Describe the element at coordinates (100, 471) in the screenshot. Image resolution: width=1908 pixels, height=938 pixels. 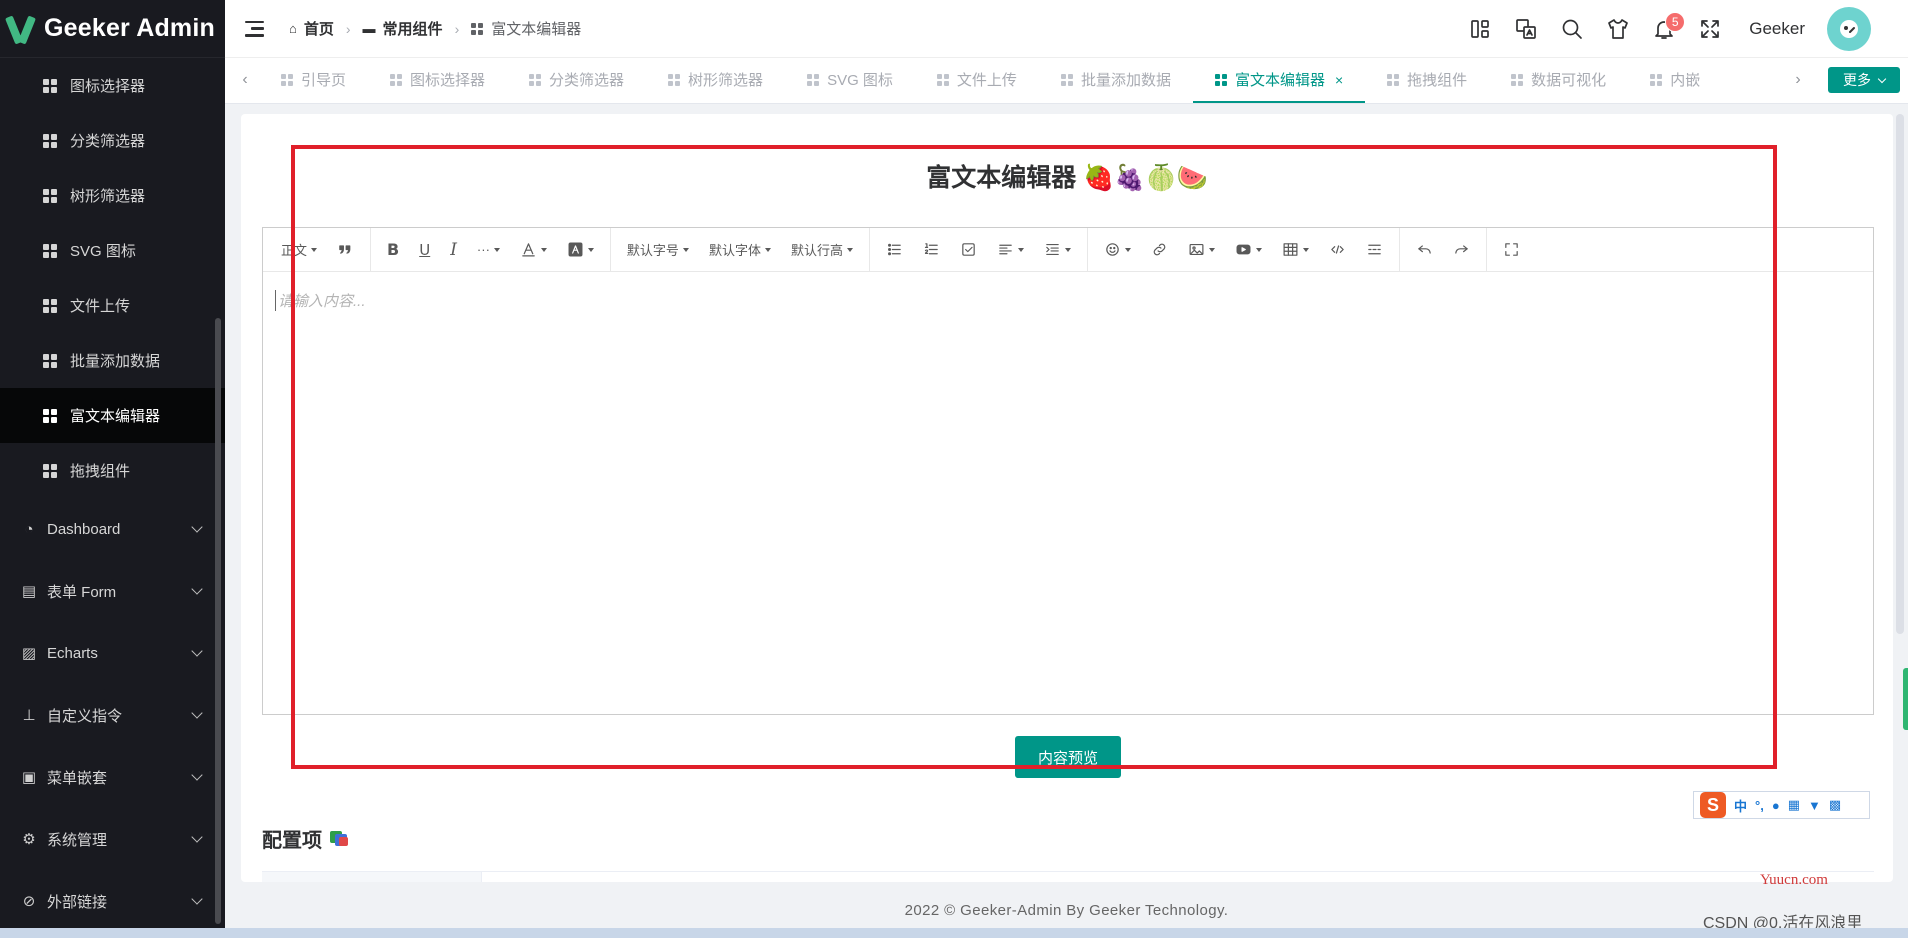
I see `sidebar-item-label: 拖拽组件` at that location.